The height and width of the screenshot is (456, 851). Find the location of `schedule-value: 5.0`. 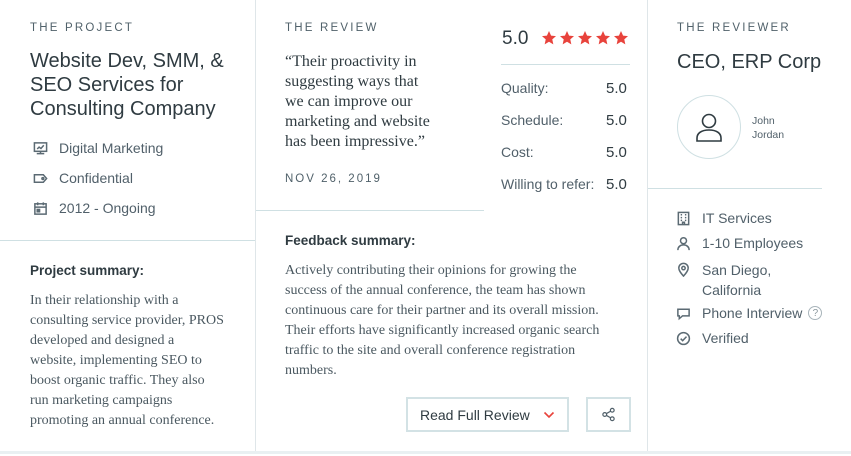

schedule-value: 5.0 is located at coordinates (616, 120).